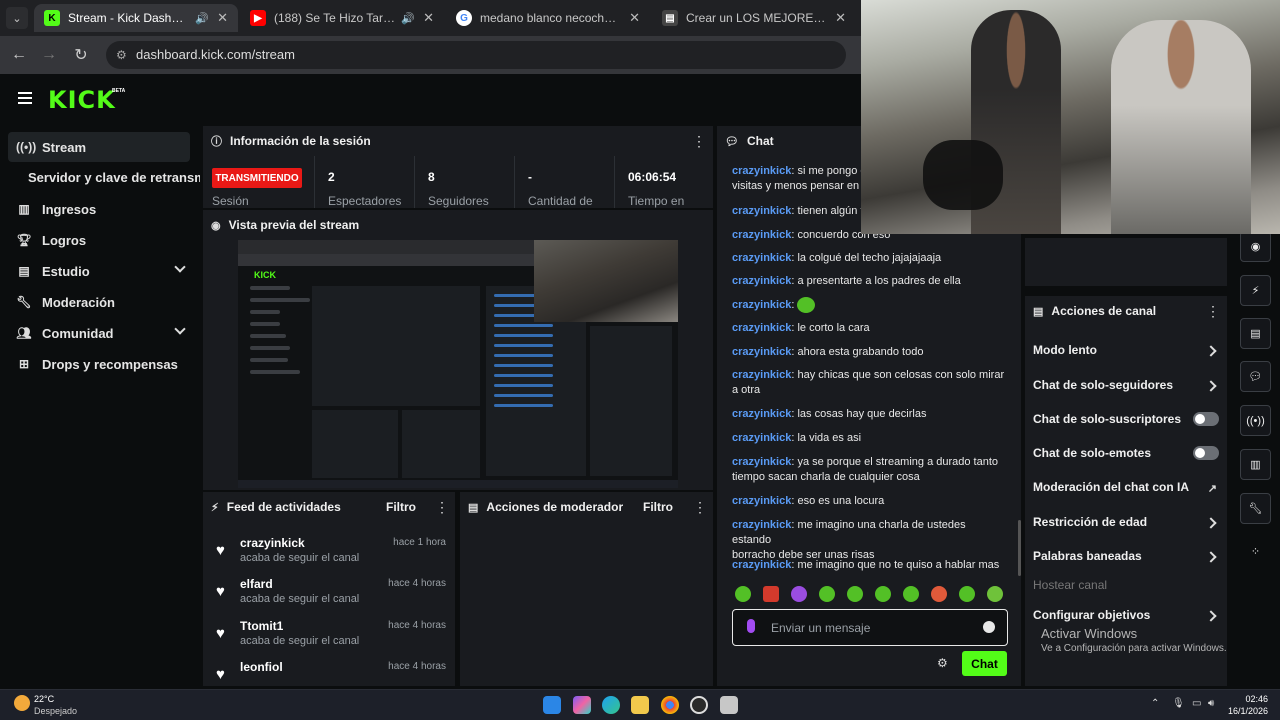 The image size is (1280, 720). I want to click on feed-filter-button: Filtro, so click(401, 507).